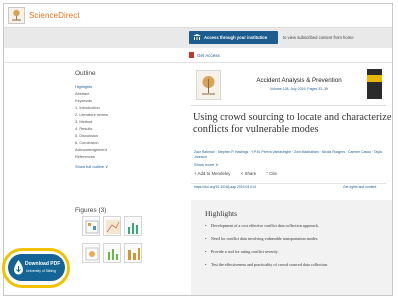 The image size is (398, 301). Describe the element at coordinates (271, 173) in the screenshot. I see `cite-button: ” Cite` at that location.